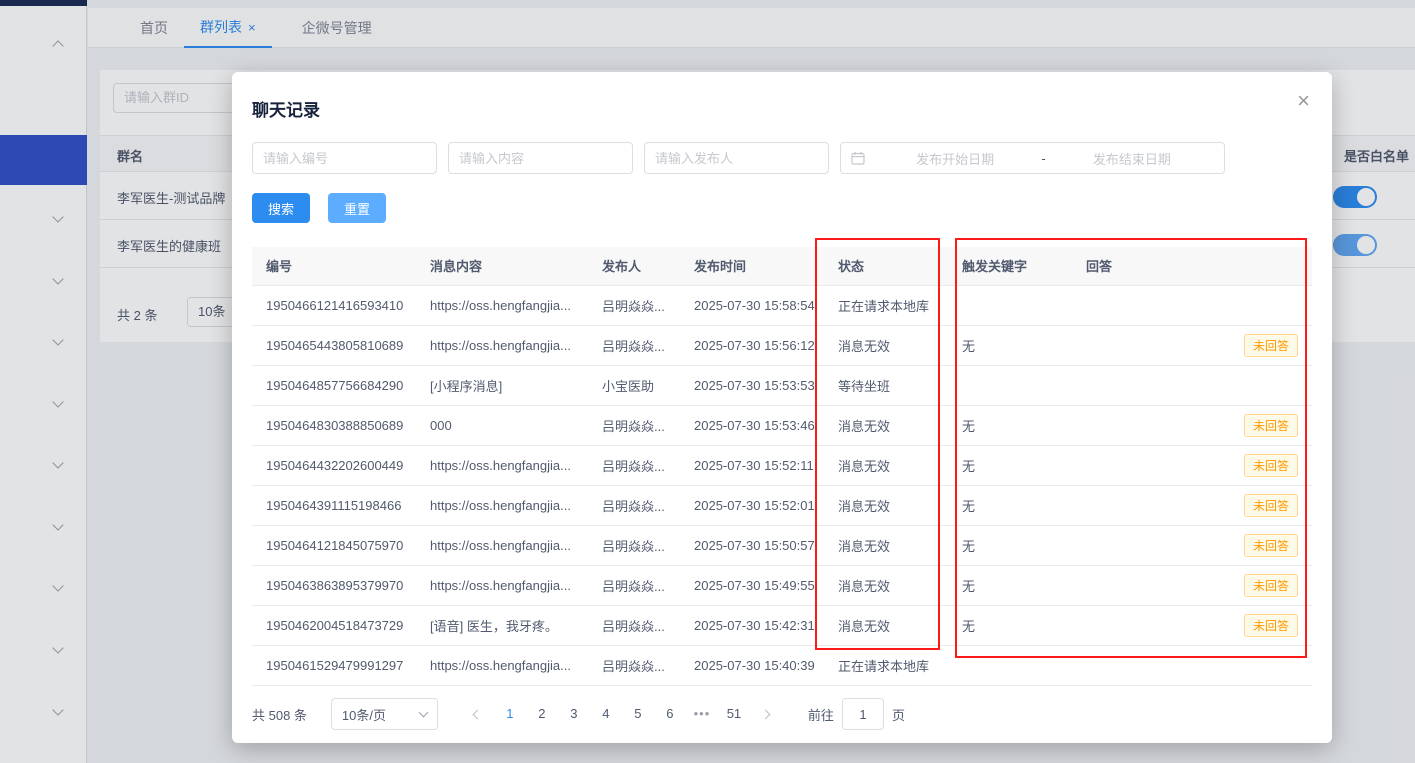 The image size is (1415, 763). What do you see at coordinates (886, 385) in the screenshot?
I see `cell-status: 等待坐班` at bounding box center [886, 385].